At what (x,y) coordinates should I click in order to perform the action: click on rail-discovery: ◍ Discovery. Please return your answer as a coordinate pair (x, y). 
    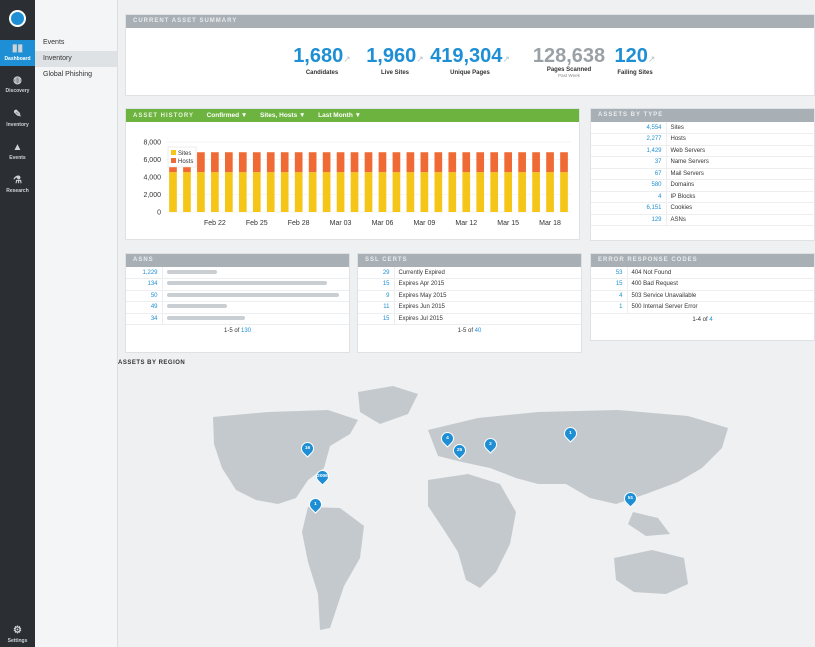
    Looking at the image, I should click on (17, 88).